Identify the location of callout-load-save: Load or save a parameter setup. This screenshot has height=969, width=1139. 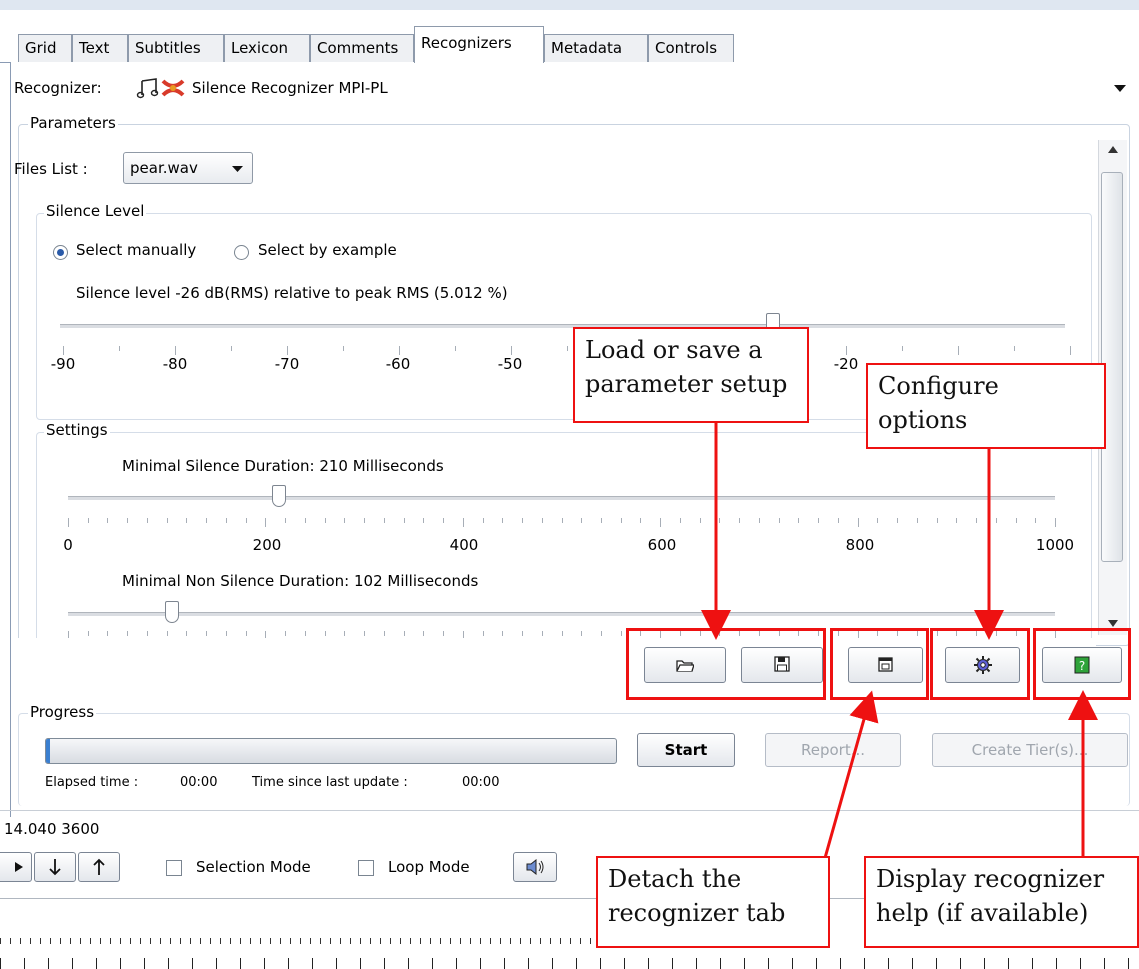
(691, 375).